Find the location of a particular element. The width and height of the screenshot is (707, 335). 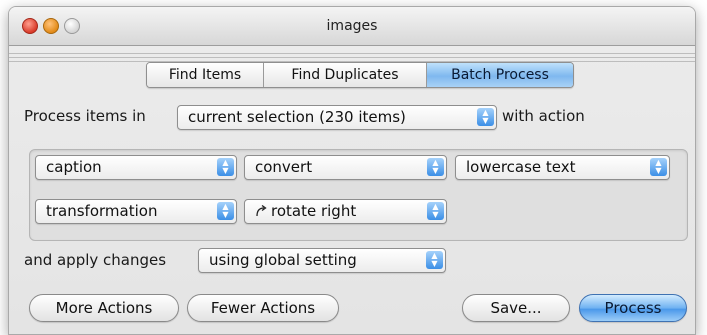

action-target-value: caption is located at coordinates (74, 167).